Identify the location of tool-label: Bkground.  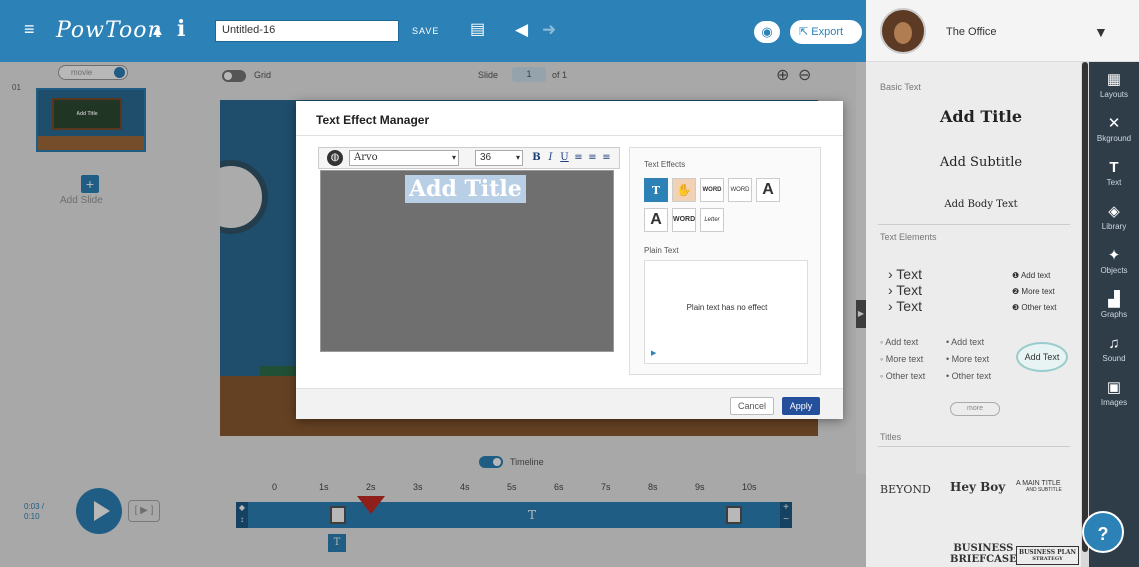
(1114, 138).